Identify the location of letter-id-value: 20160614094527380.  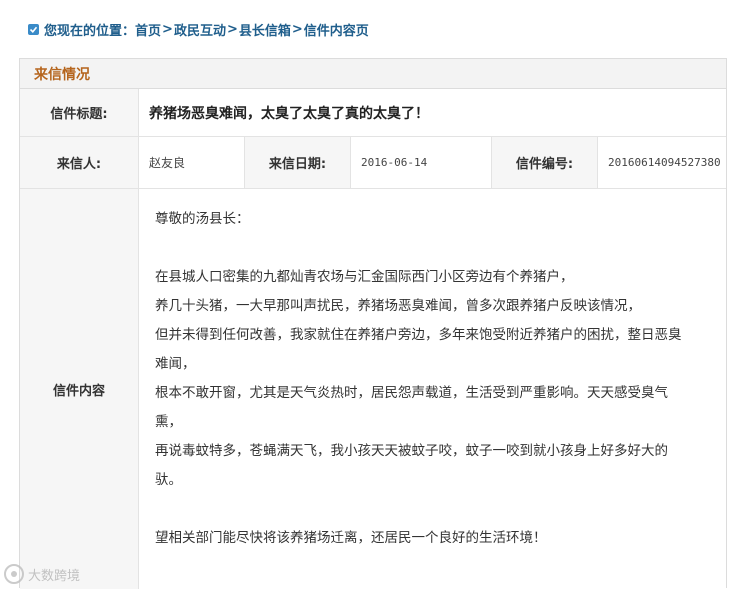
(662, 162).